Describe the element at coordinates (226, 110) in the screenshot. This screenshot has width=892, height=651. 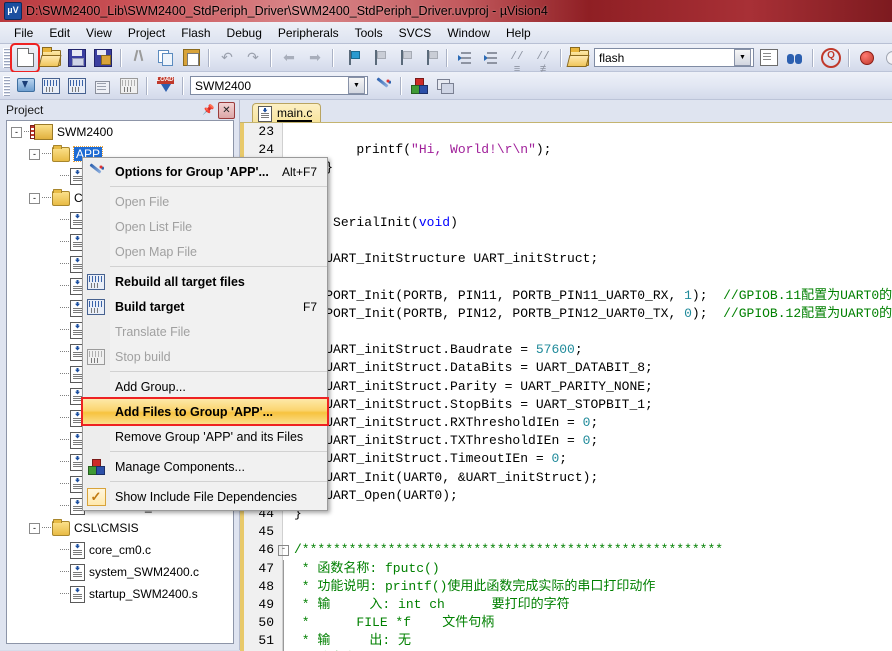
I see `close-icon: ✕` at that location.